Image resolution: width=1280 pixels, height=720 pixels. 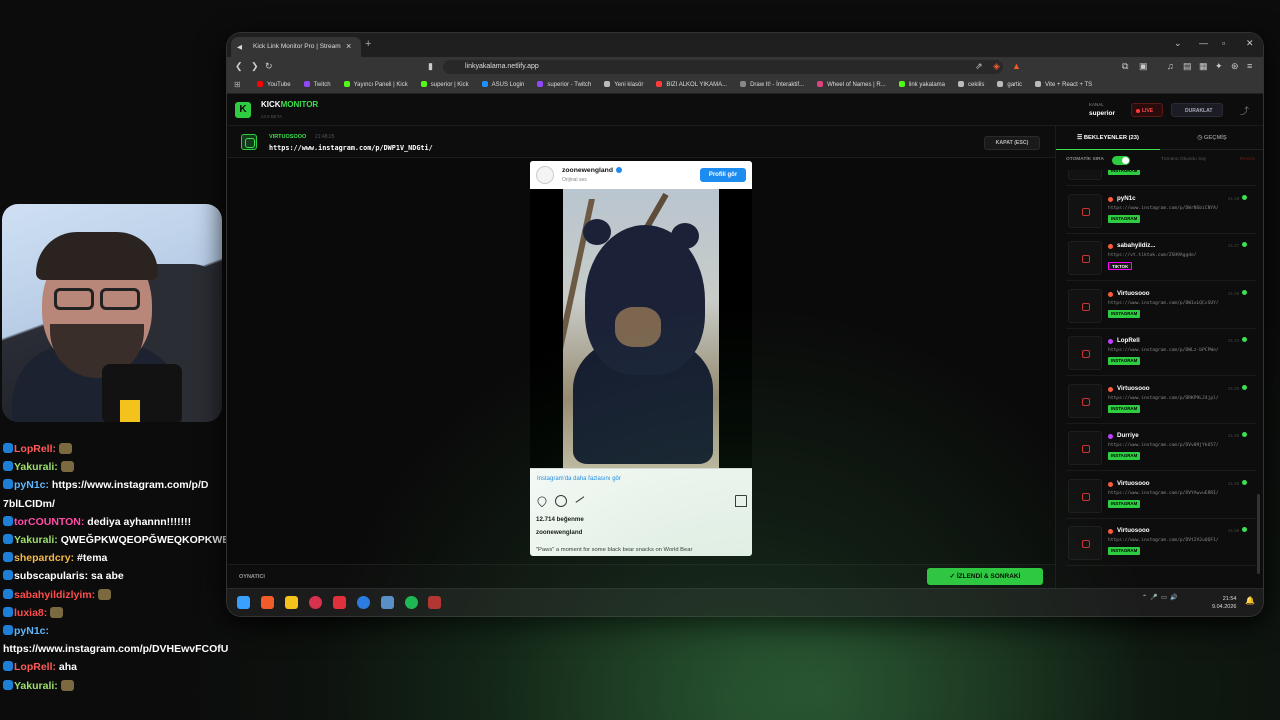 What do you see at coordinates (623, 84) in the screenshot?
I see `bookmark-item: Yeni klasör` at bounding box center [623, 84].